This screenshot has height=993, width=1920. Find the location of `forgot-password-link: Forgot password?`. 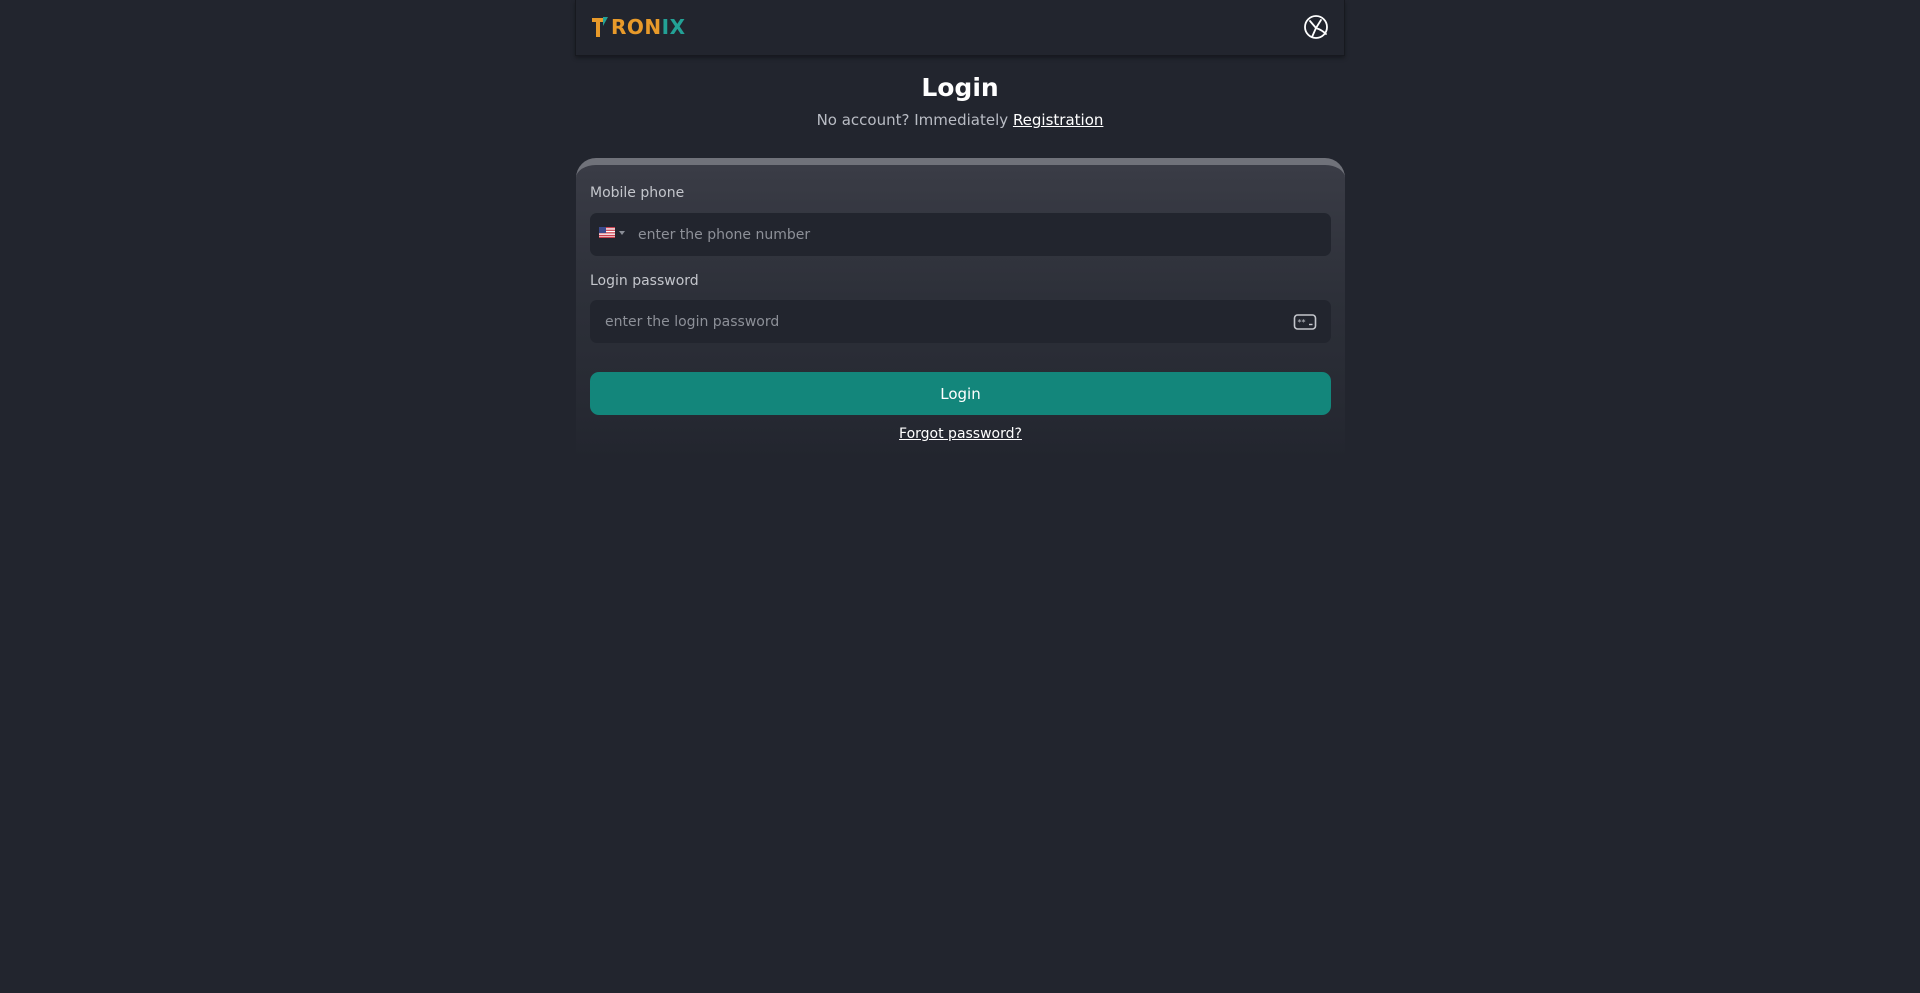

forgot-password-link: Forgot password? is located at coordinates (960, 434).